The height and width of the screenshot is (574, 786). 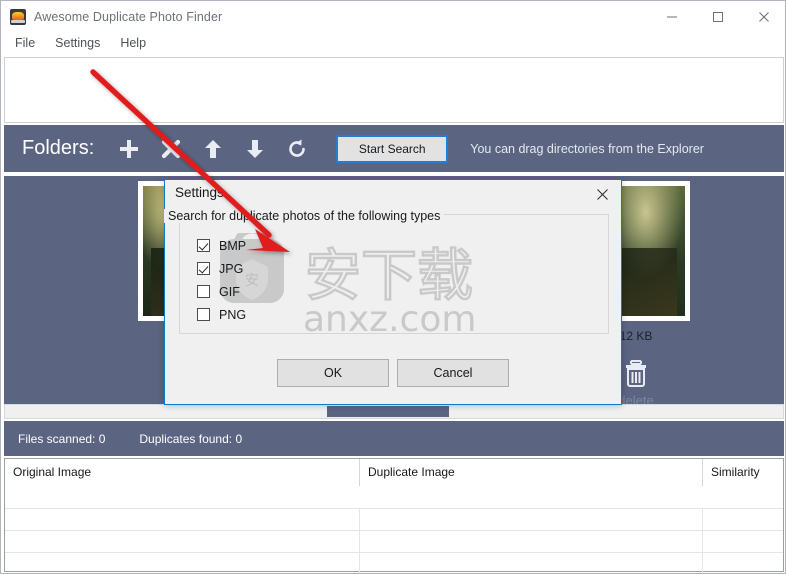 What do you see at coordinates (203, 291) in the screenshot?
I see `checkbox-gif` at bounding box center [203, 291].